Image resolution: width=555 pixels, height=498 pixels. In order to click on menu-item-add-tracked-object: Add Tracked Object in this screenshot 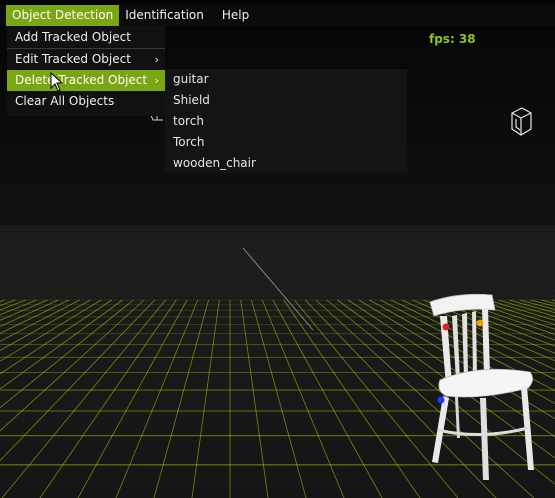, I will do `click(86, 37)`.